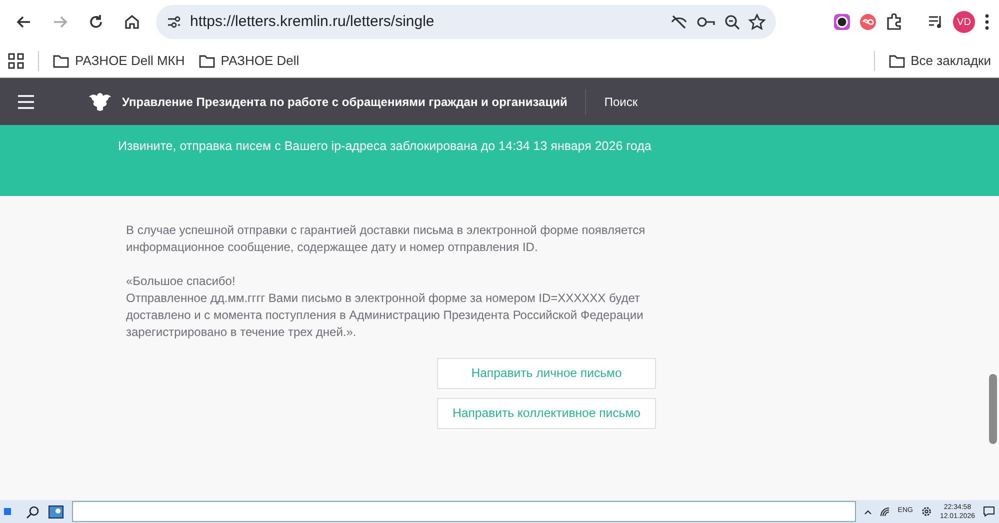 The width and height of the screenshot is (999, 523). What do you see at coordinates (964, 22) in the screenshot?
I see `profile-avatar: VD` at bounding box center [964, 22].